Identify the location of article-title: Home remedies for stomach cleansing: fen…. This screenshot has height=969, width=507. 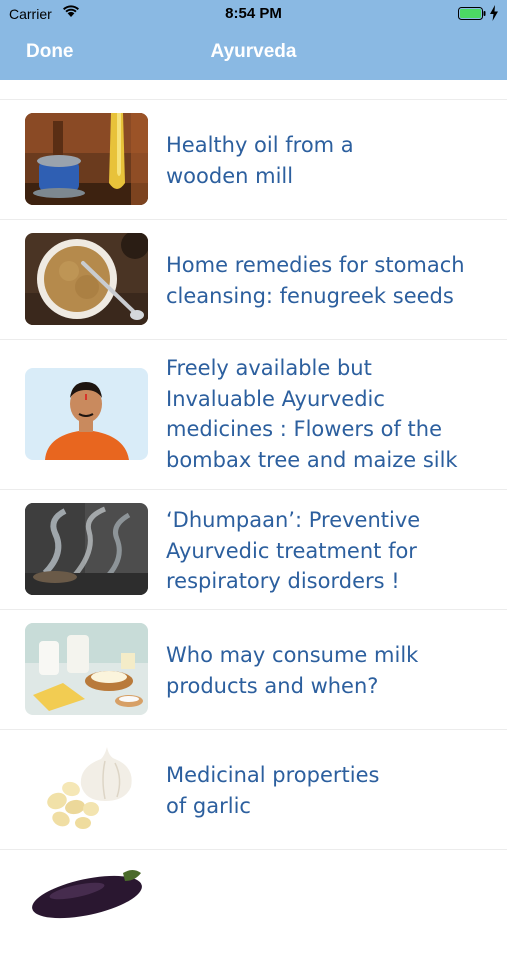
(315, 280).